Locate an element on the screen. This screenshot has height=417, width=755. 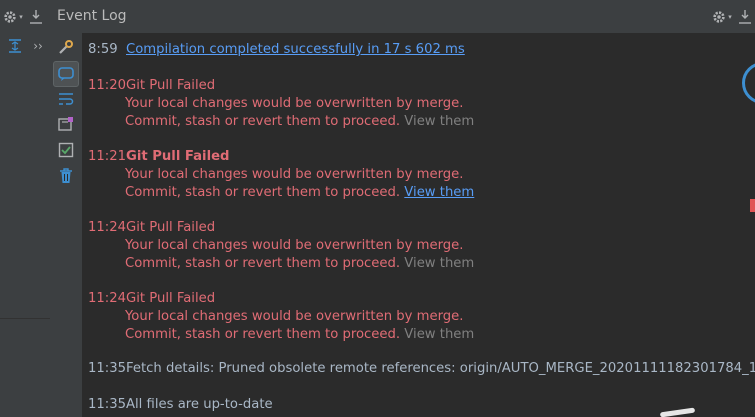
entry-title: All files are up-to-date is located at coordinates (199, 404).